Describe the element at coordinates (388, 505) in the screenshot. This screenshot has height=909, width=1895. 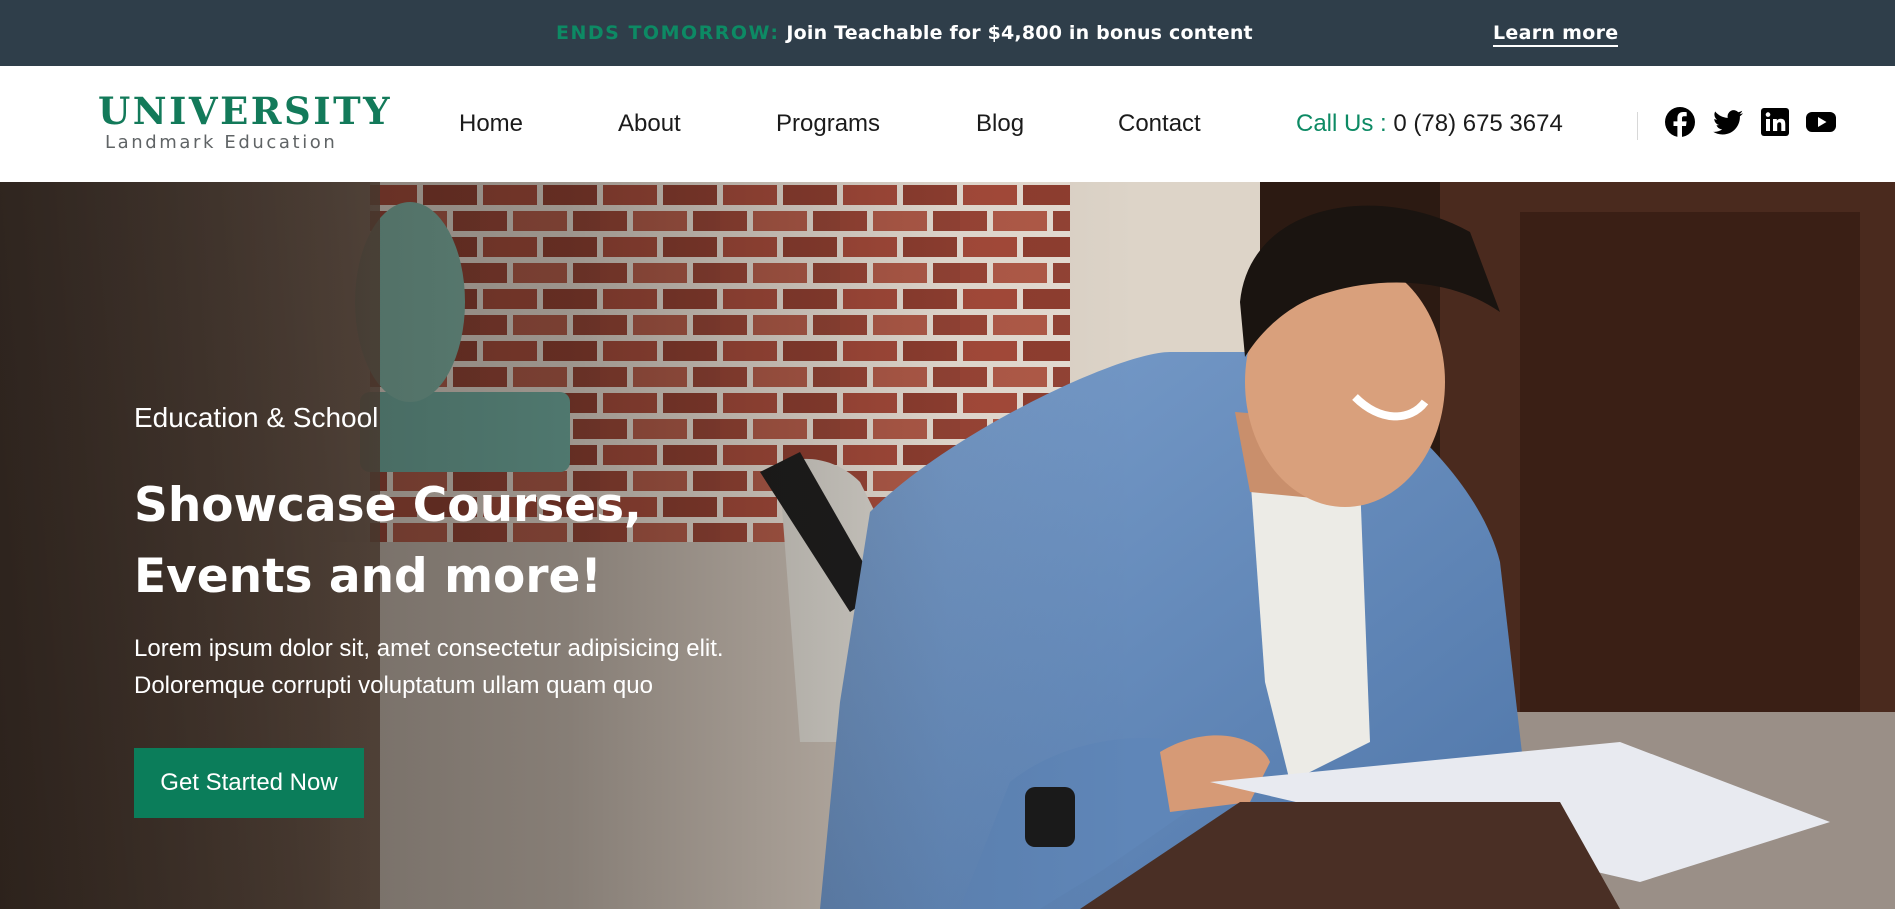
I see `hero-title-line-1: Showcase Courses,` at that location.